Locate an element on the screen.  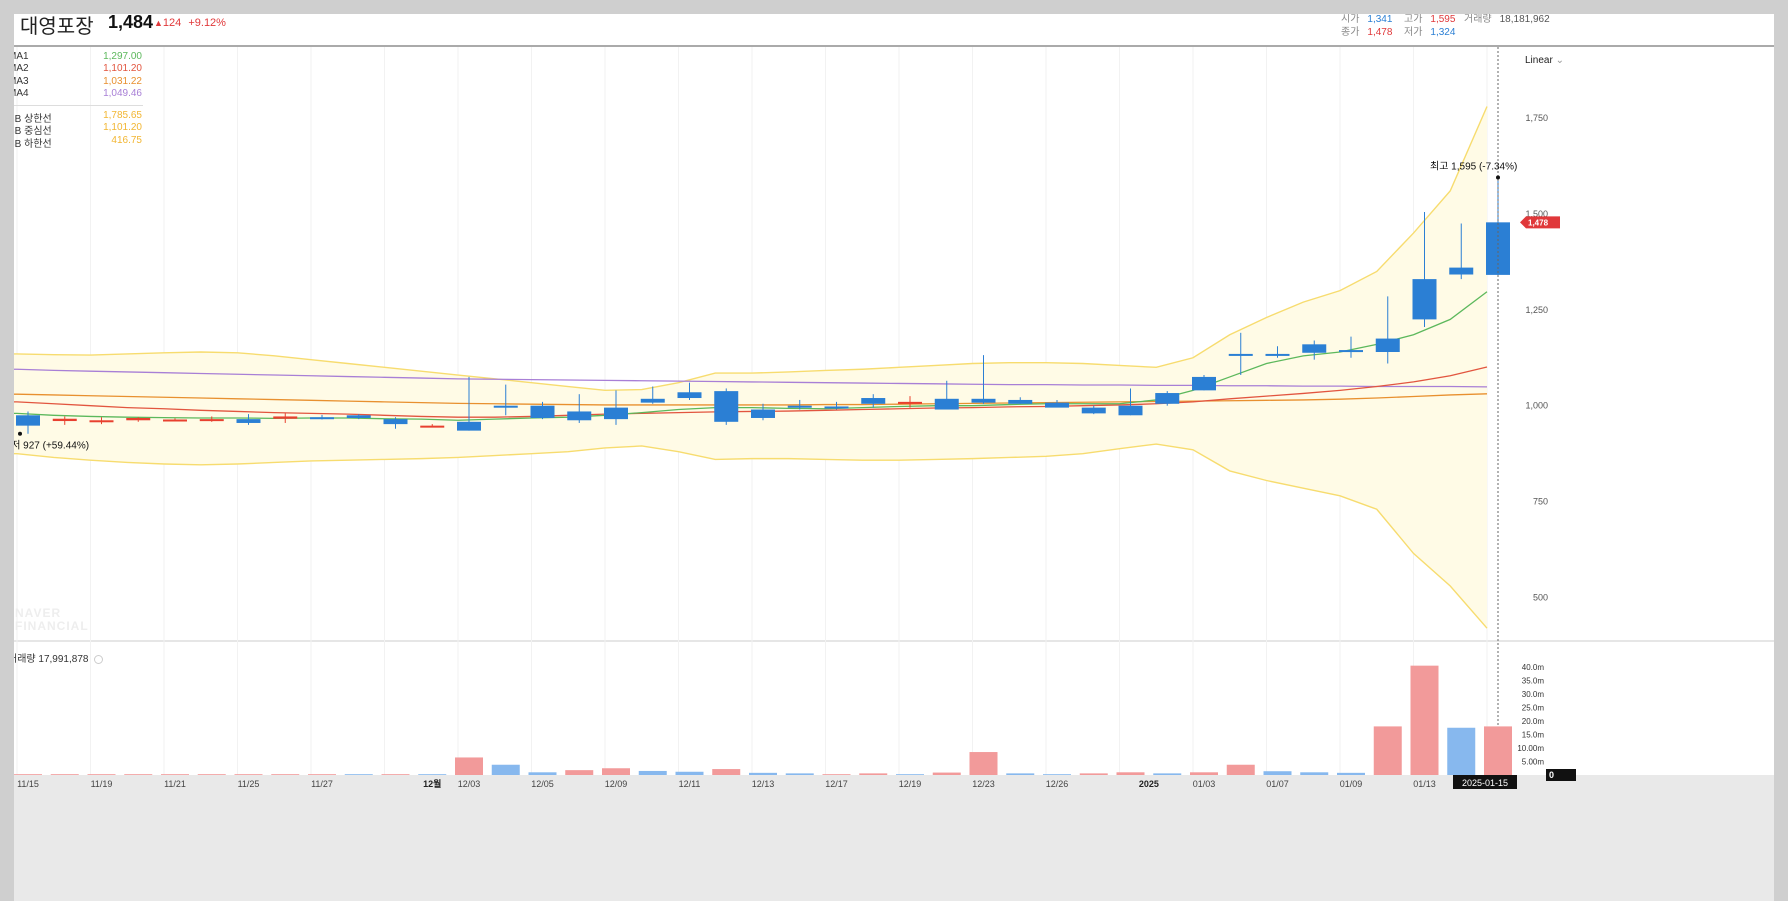
x-tick-label: 12/19 is located at coordinates (910, 784).